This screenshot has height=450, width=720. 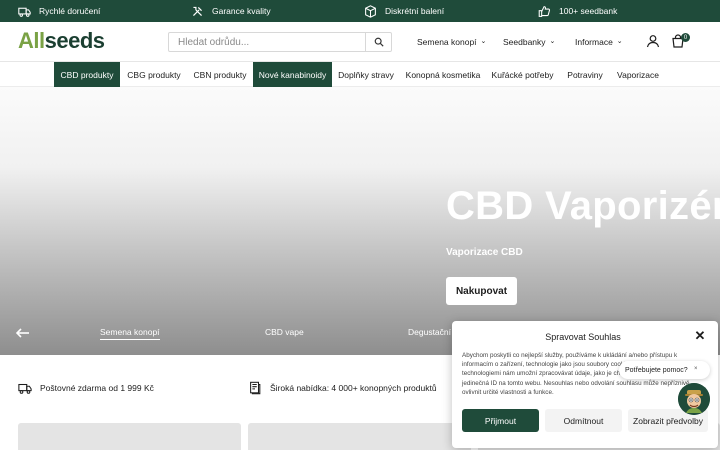 I want to click on category-kuracke-potreby: Kuřácké potřeby, so click(x=522, y=74).